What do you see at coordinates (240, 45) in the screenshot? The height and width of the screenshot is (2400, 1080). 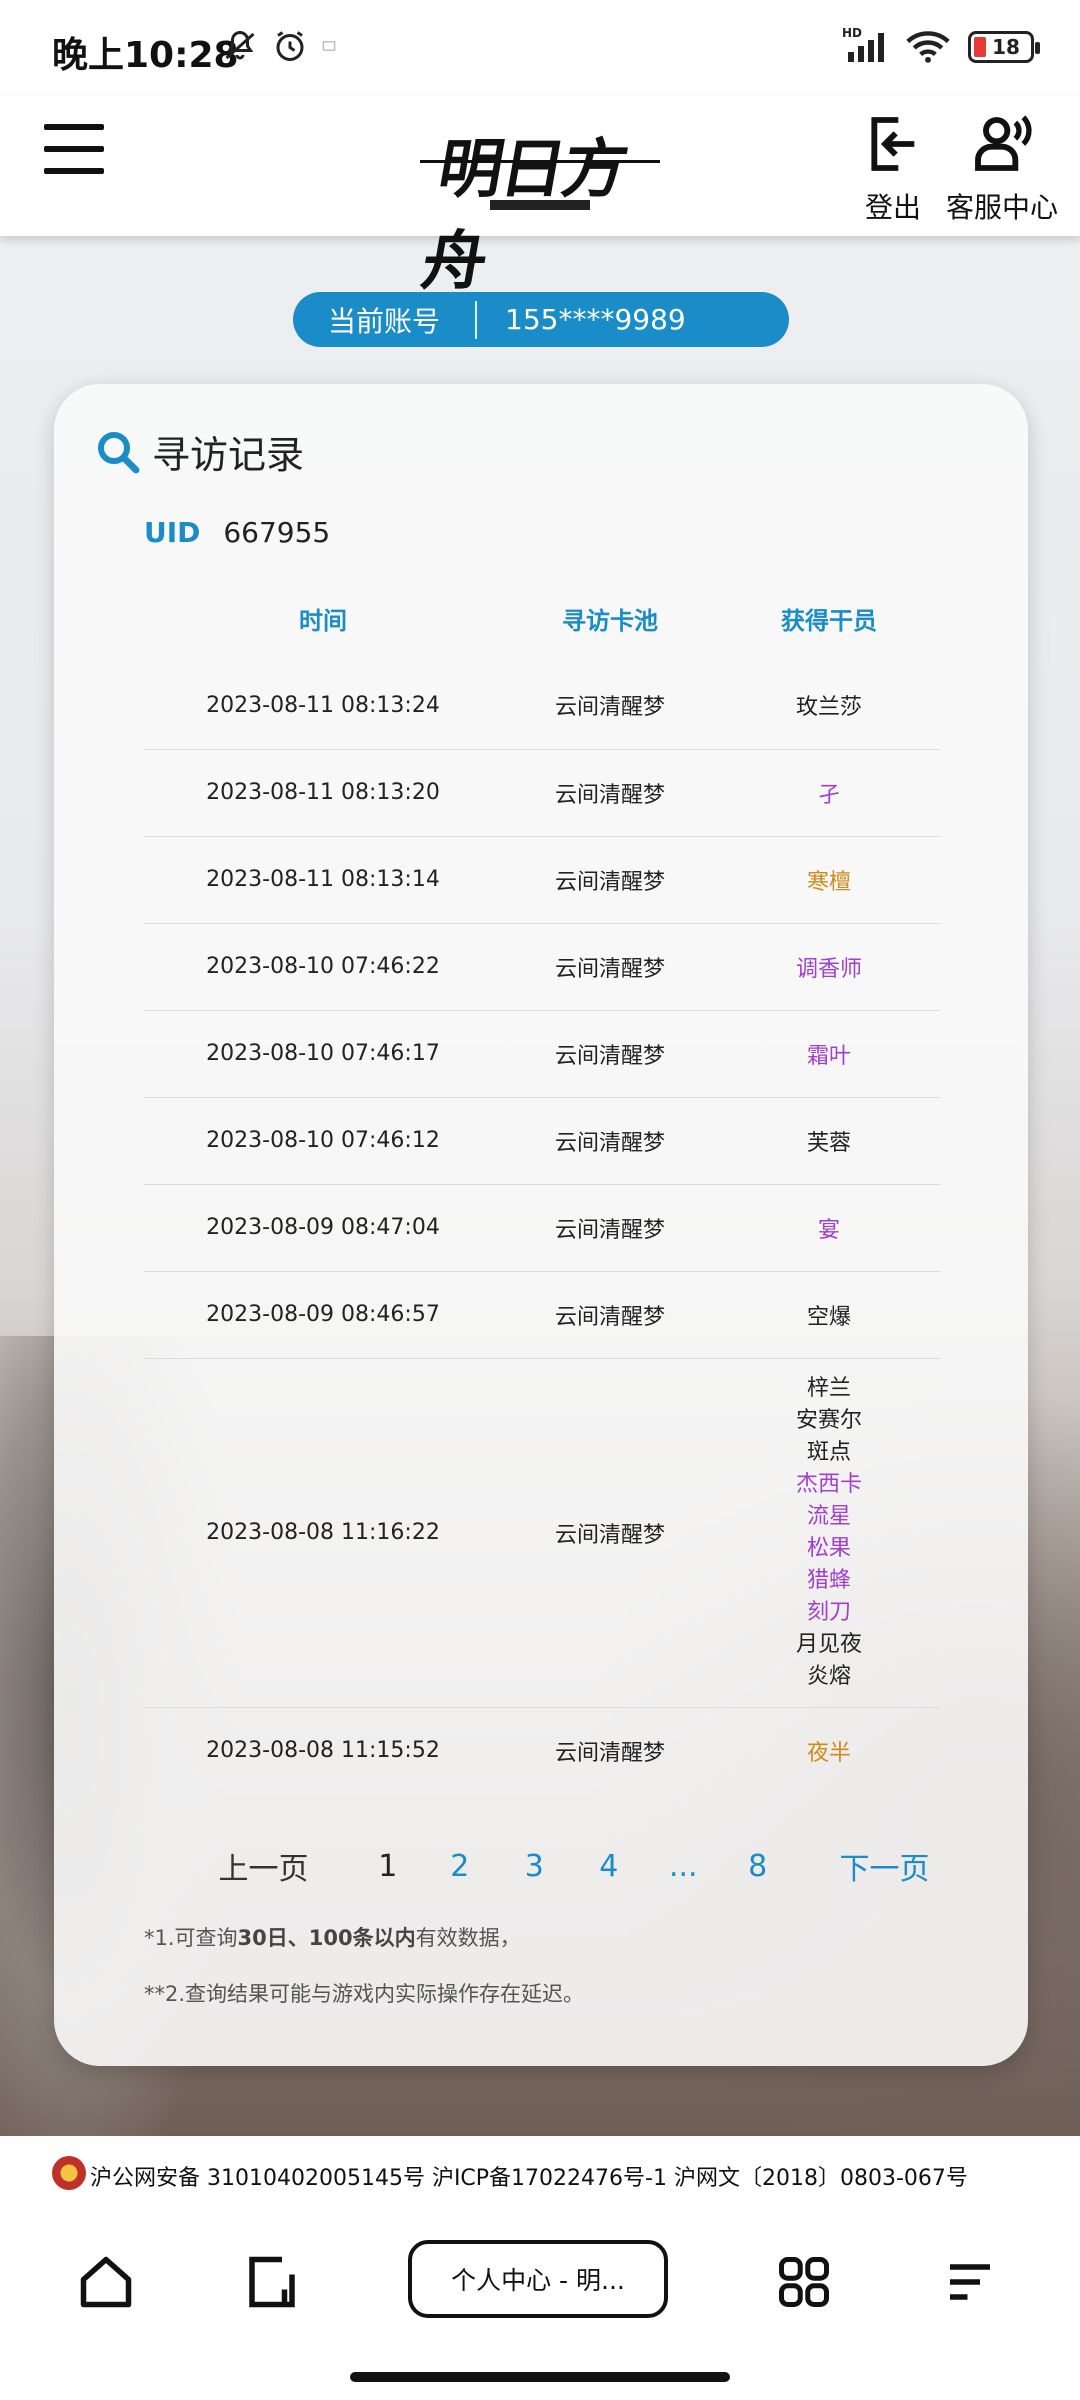 I see `mute-bell-icon` at bounding box center [240, 45].